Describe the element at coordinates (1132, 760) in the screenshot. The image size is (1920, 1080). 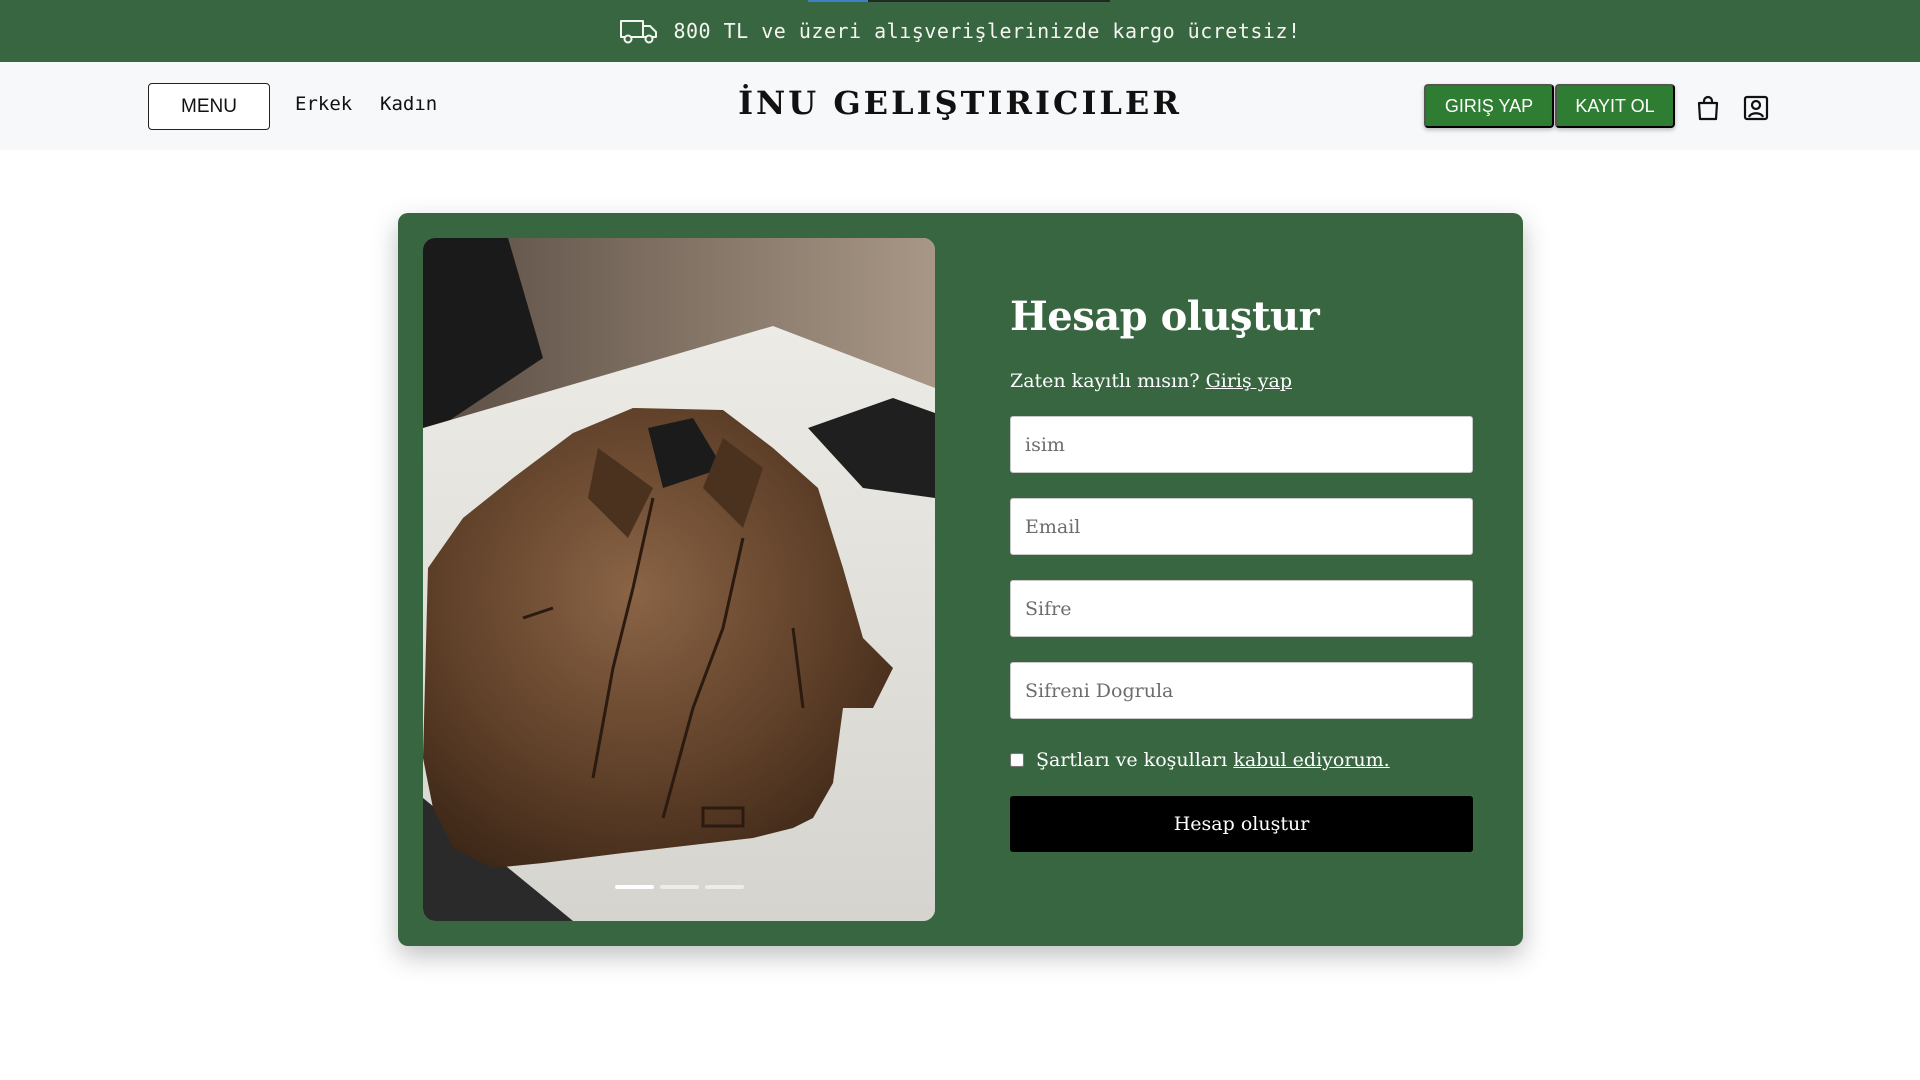
I see `terms-text: Şartları ve koşulları` at that location.